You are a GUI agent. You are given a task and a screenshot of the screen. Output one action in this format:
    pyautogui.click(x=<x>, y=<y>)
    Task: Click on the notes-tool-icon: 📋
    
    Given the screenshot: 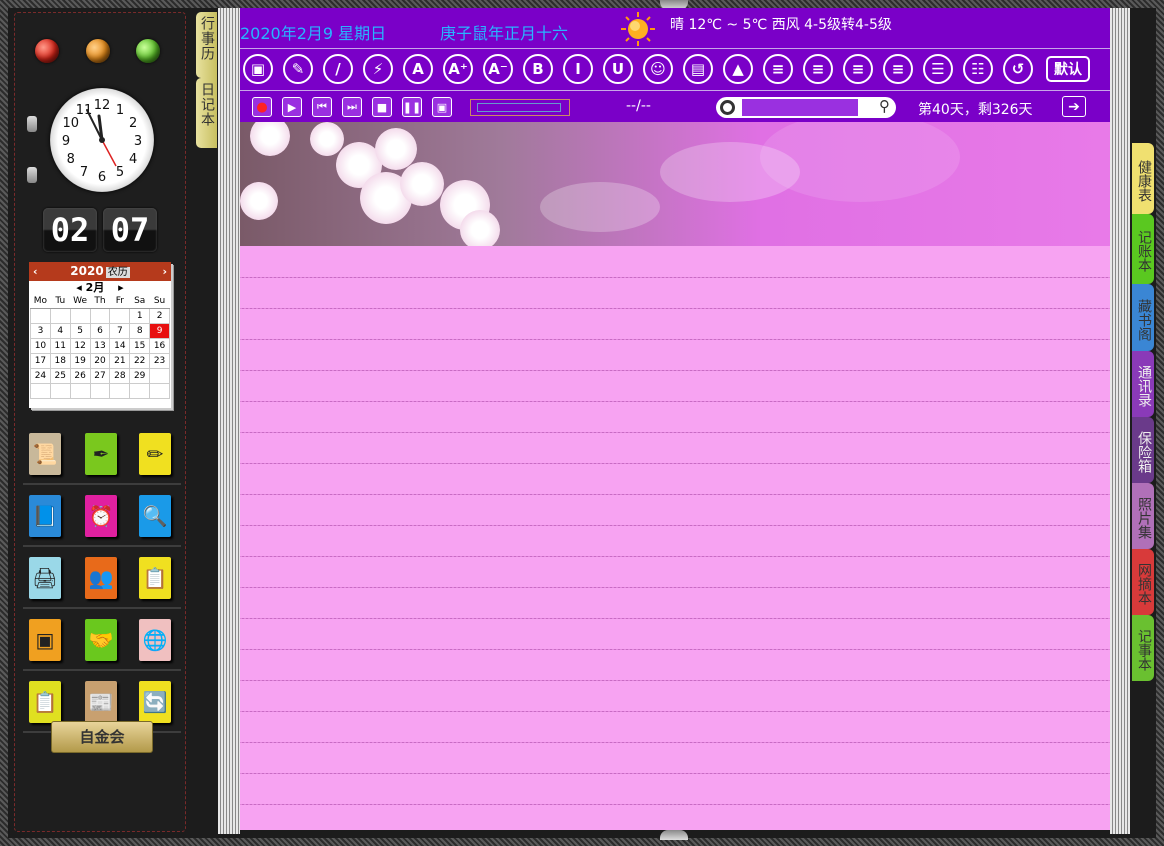 What is the action you would take?
    pyautogui.click(x=155, y=578)
    